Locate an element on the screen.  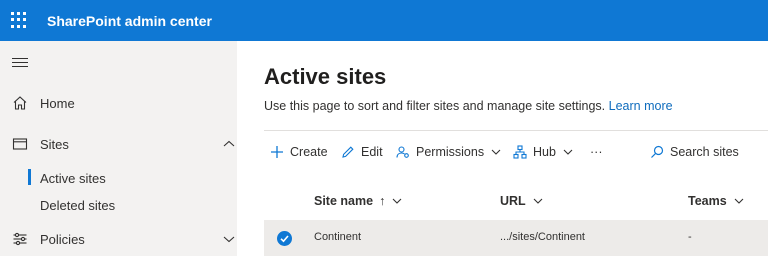
search-icon is located at coordinates (657, 151).